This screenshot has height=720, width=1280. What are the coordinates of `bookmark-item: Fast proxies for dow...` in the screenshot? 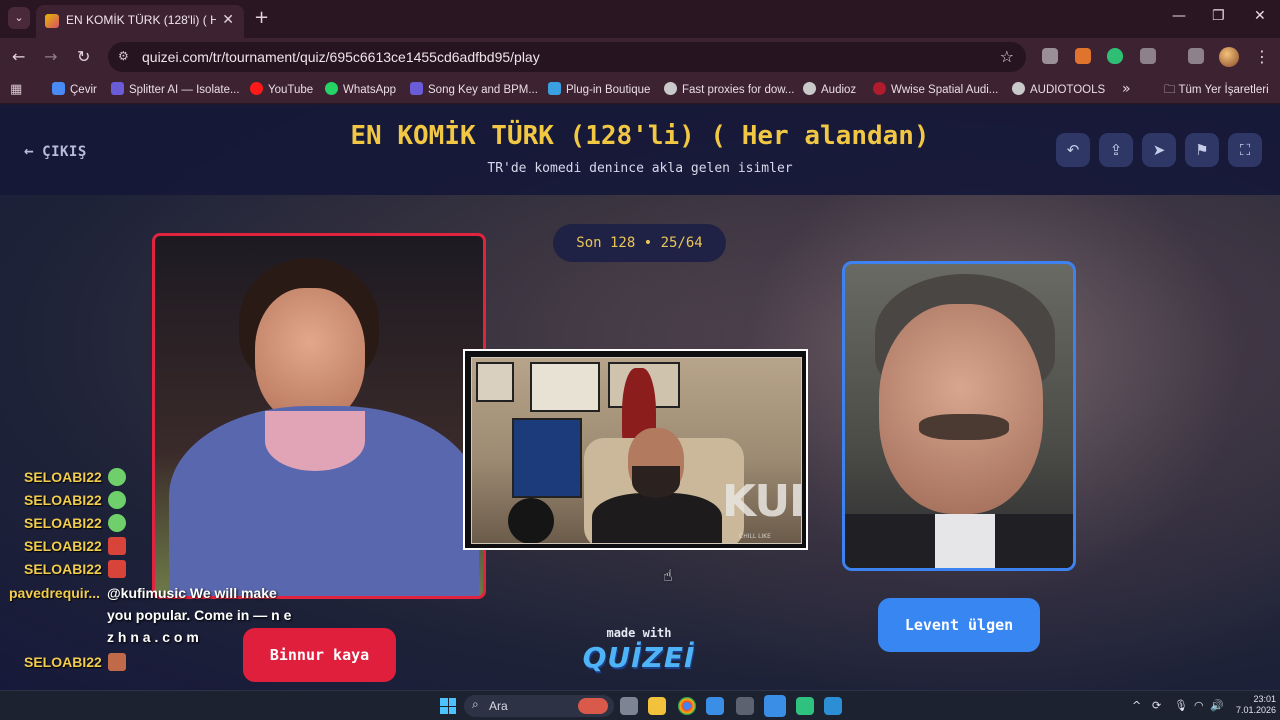 It's located at (729, 91).